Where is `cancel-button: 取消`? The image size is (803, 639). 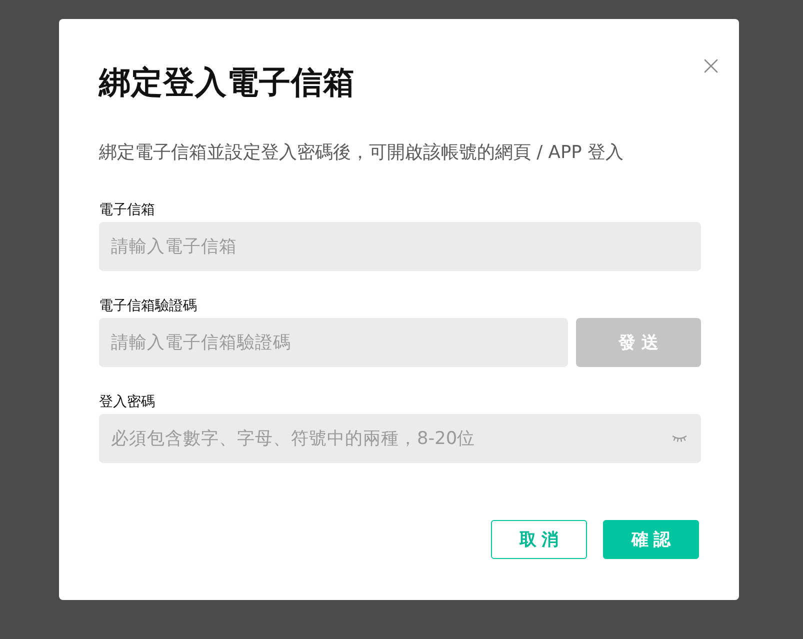
cancel-button: 取消 is located at coordinates (539, 539).